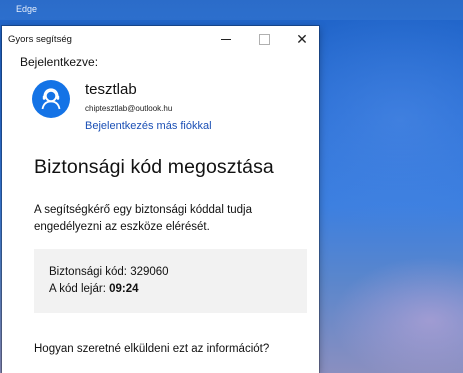 This screenshot has width=463, height=373. I want to click on close-button: ✕, so click(301, 39).